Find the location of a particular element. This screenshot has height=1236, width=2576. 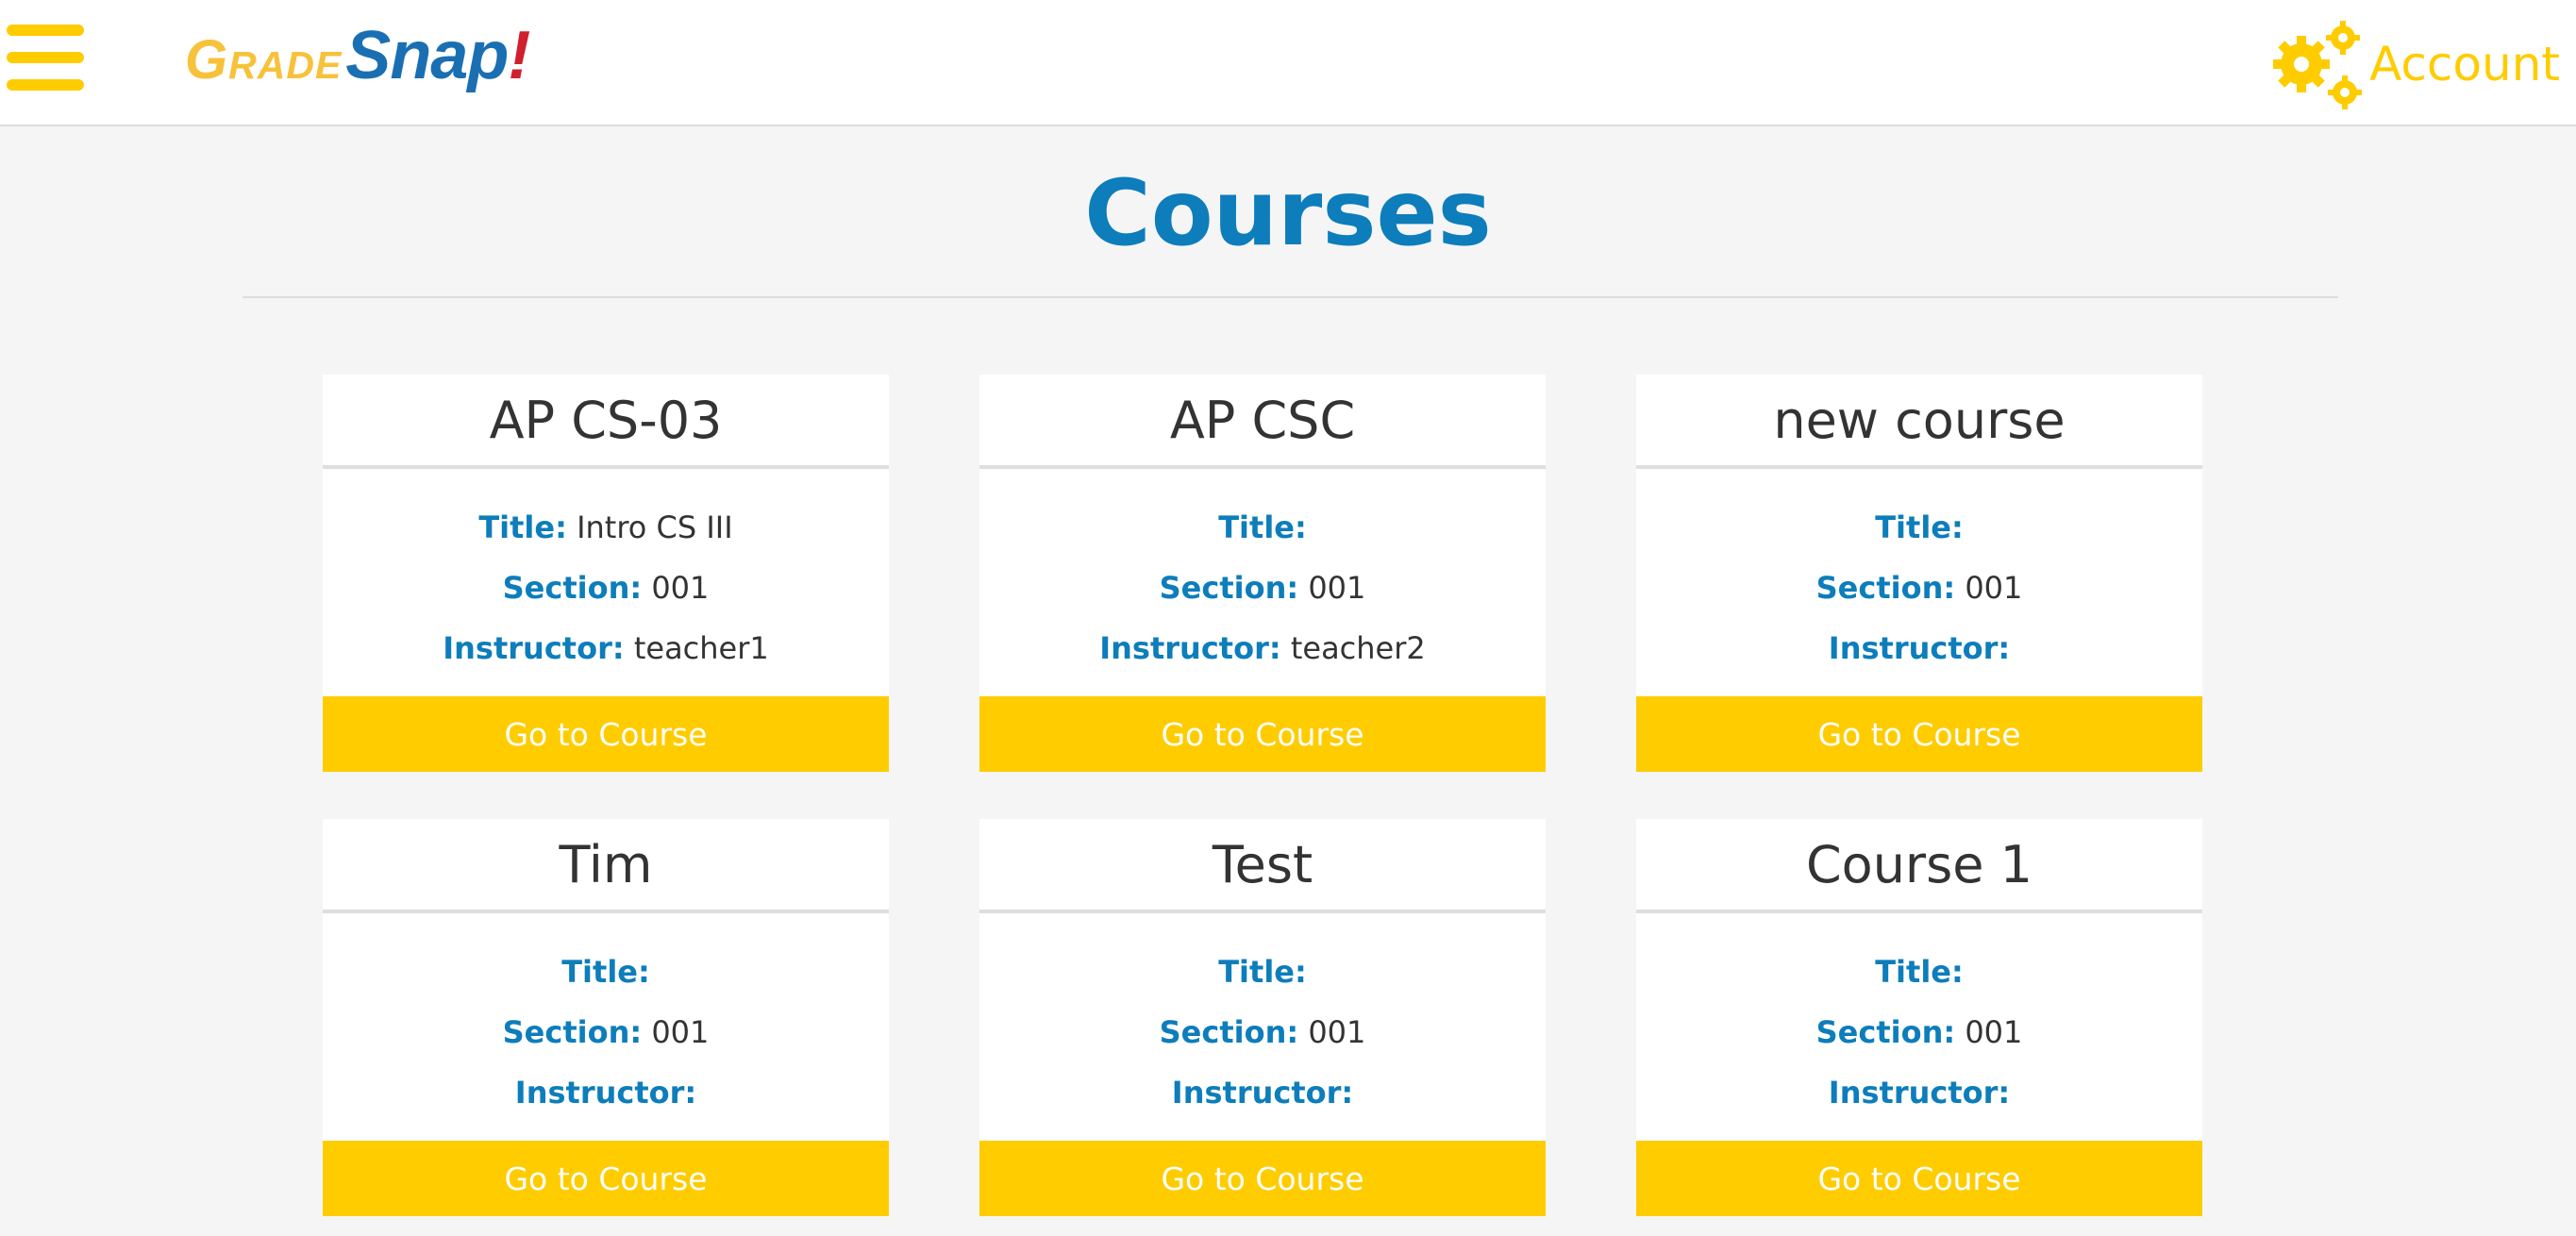

course-name: Course 1 is located at coordinates (1919, 866).